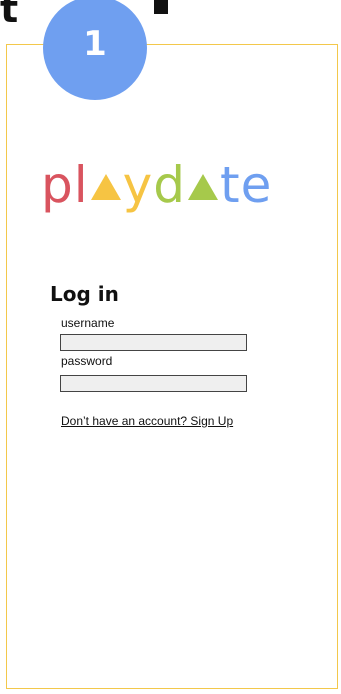  I want to click on password-input, so click(153, 383).